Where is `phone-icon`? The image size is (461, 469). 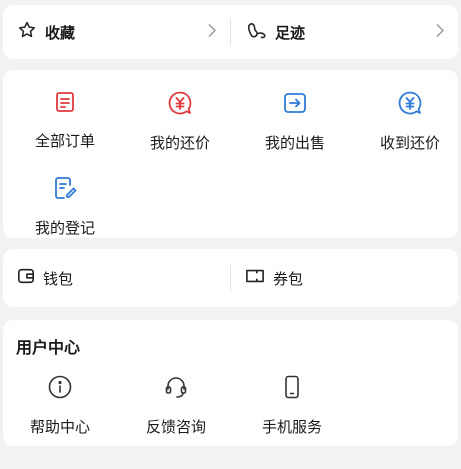 phone-icon is located at coordinates (292, 389).